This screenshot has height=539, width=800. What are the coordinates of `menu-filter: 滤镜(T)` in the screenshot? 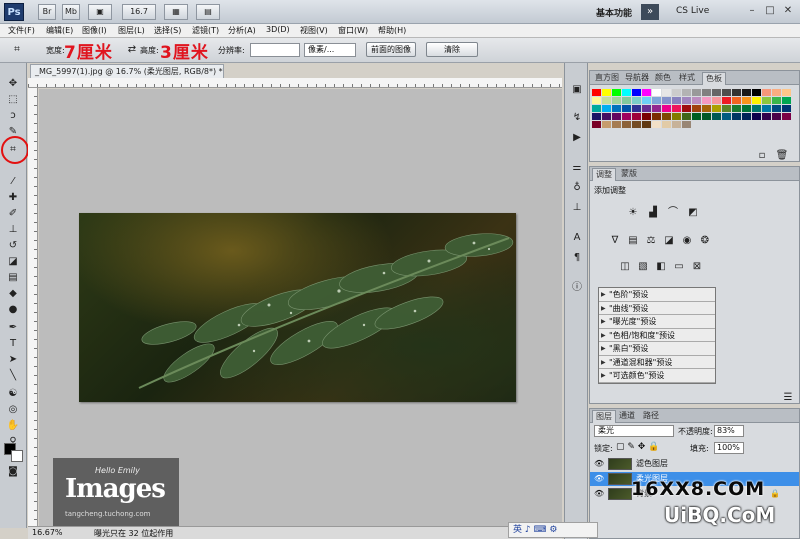 It's located at (205, 30).